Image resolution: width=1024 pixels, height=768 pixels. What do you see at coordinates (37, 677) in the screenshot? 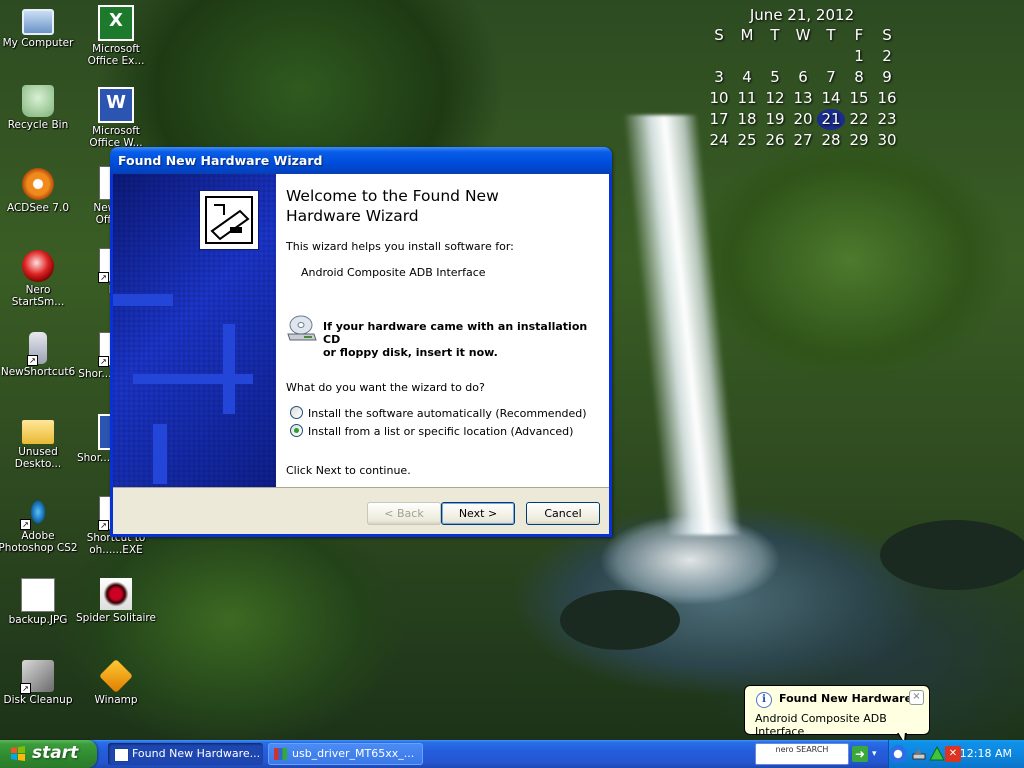
I see `disk-cleanup-icon: ↗` at bounding box center [37, 677].